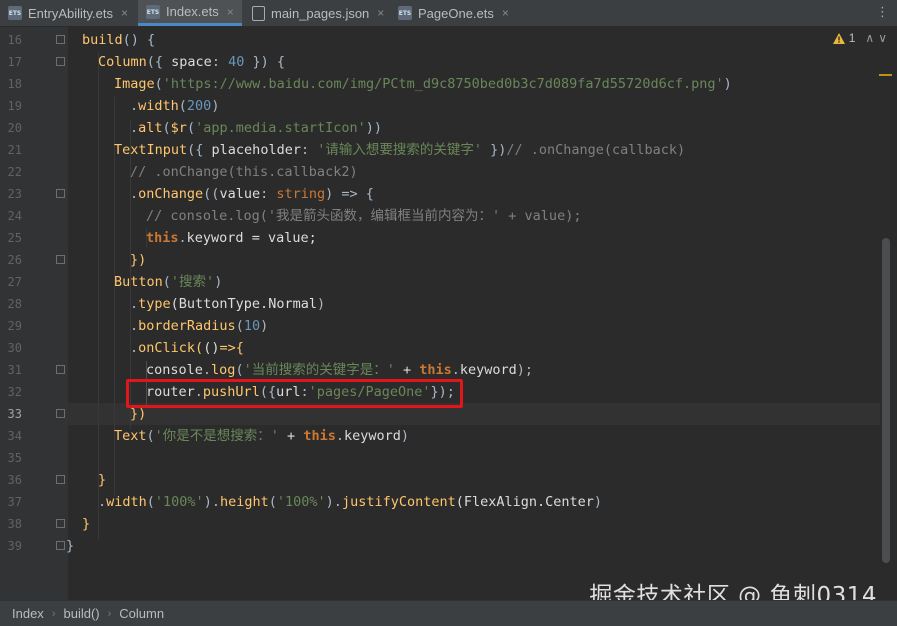  Describe the element at coordinates (14, 150) in the screenshot. I see `line-number: 21` at that location.